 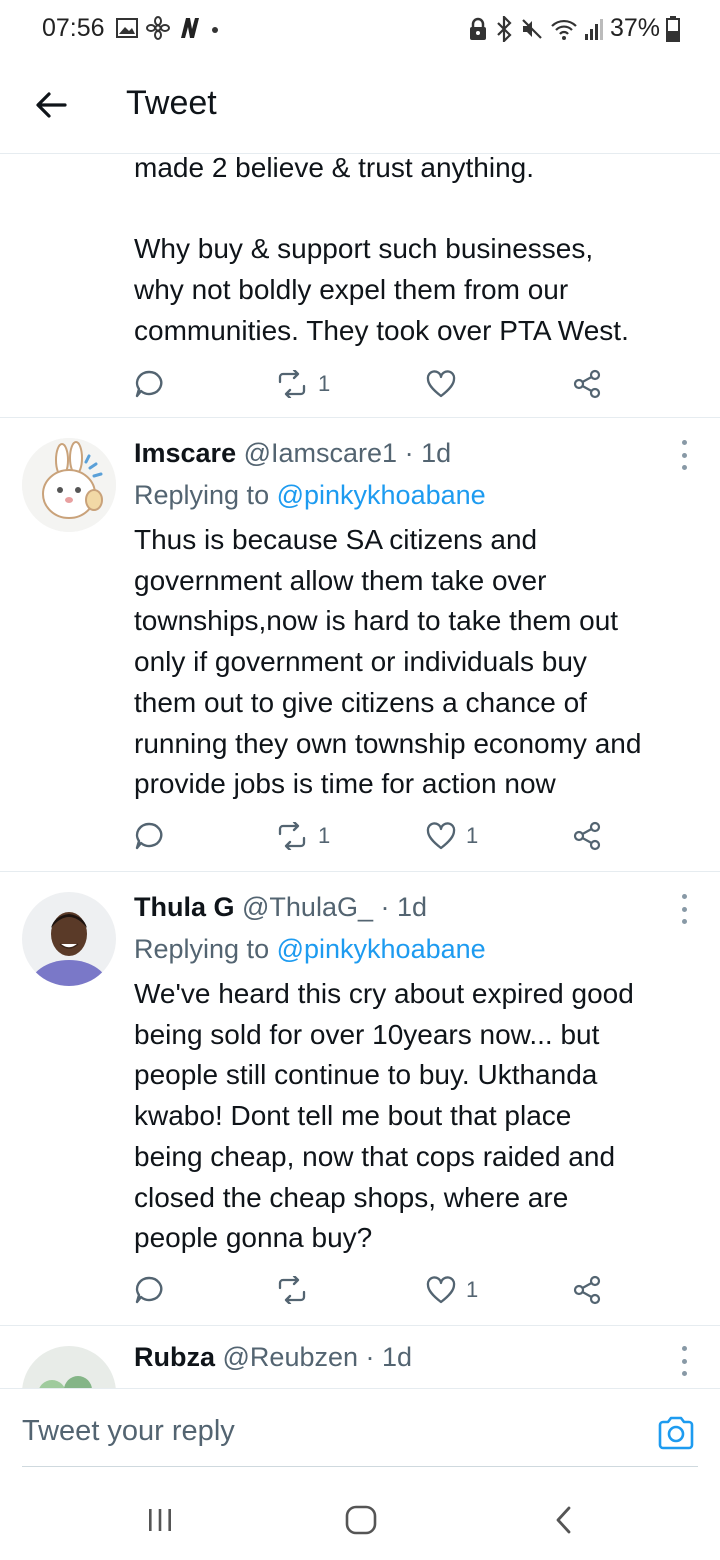 I want to click on tweet-header: Thula G @ThulaG_ · 1d, so click(x=280, y=907).